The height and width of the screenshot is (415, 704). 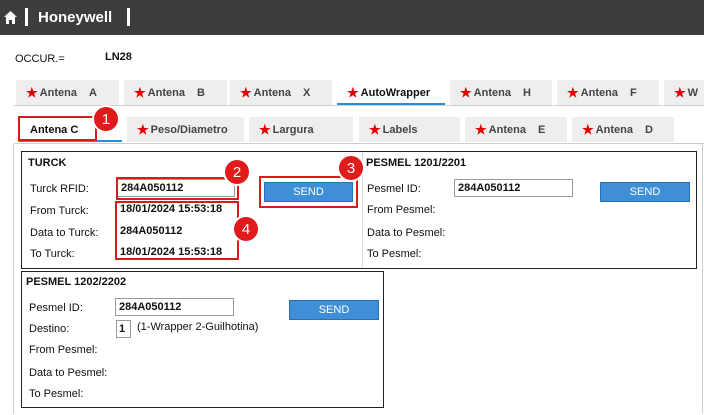 I want to click on tab-antena-h: ★ Antena H, so click(x=501, y=92).